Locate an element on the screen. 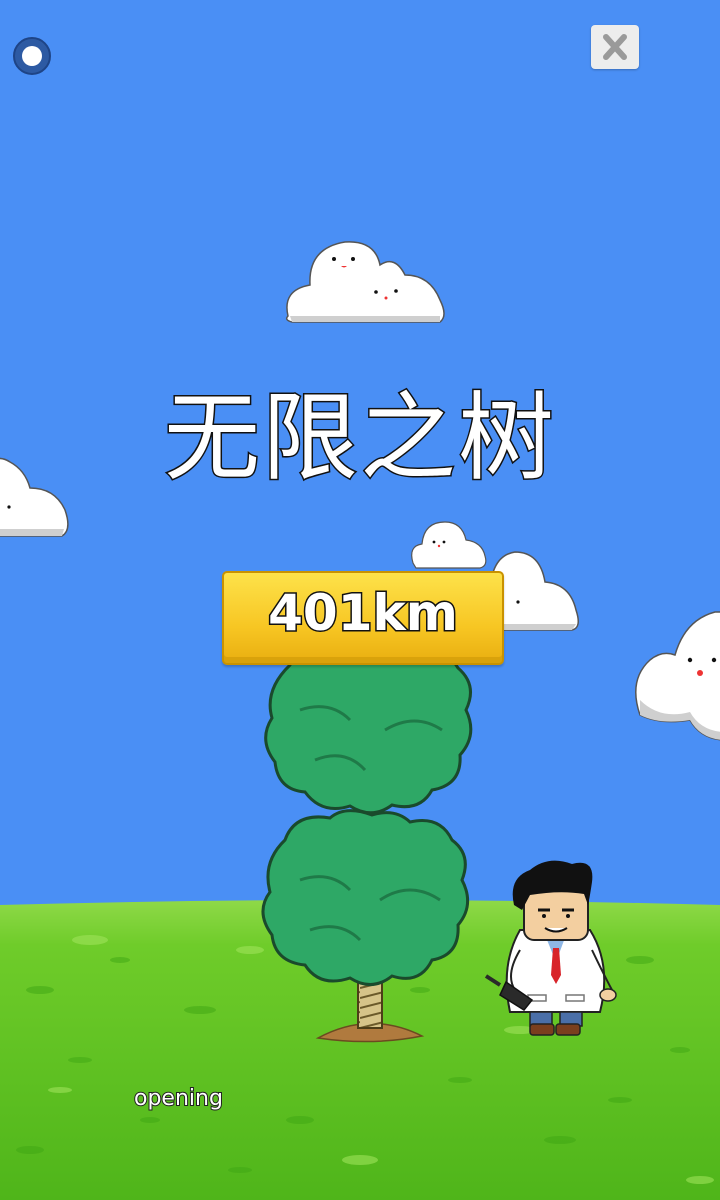  record-button-icon is located at coordinates (32, 56).